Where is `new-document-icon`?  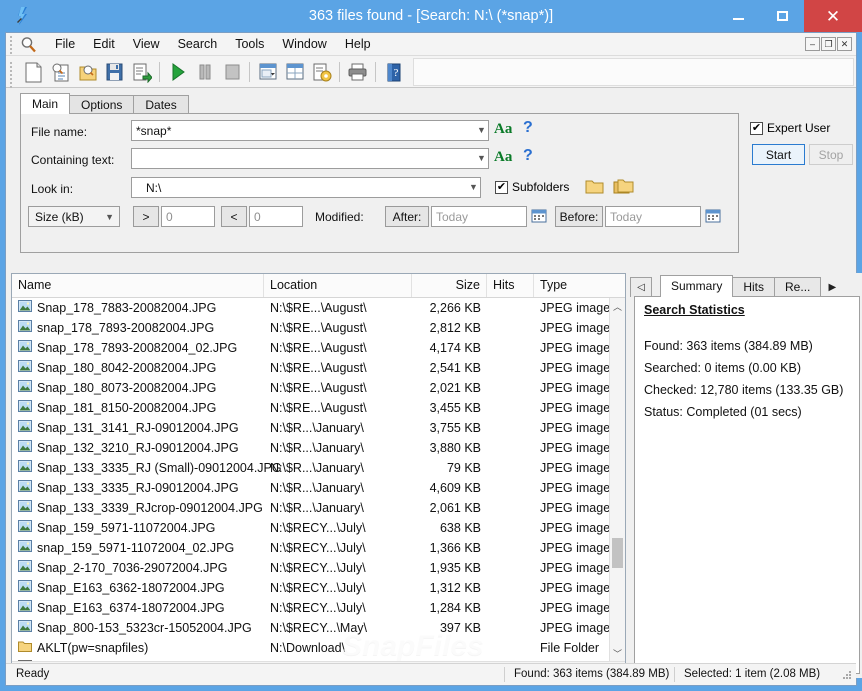
new-document-icon is located at coordinates (33, 72).